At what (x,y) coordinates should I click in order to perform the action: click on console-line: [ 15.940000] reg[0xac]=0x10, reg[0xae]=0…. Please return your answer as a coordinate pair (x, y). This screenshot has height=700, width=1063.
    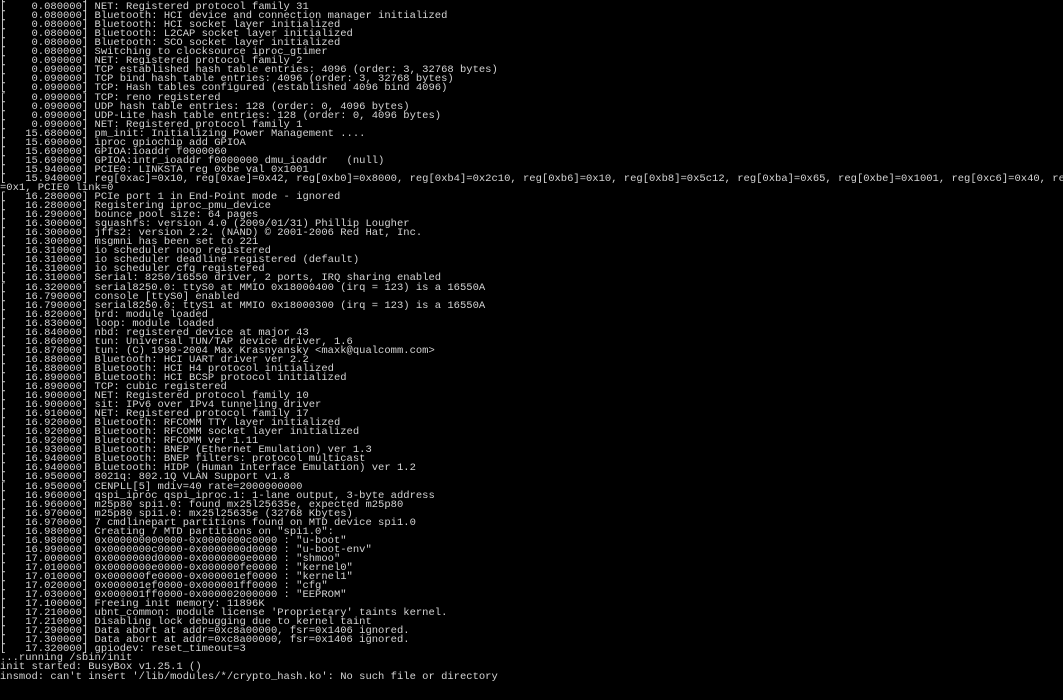
    Looking at the image, I should click on (531, 178).